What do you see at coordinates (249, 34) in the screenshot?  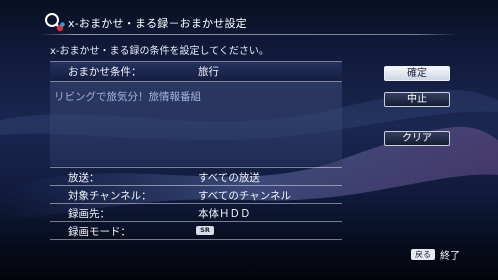 I see `title-divider` at bounding box center [249, 34].